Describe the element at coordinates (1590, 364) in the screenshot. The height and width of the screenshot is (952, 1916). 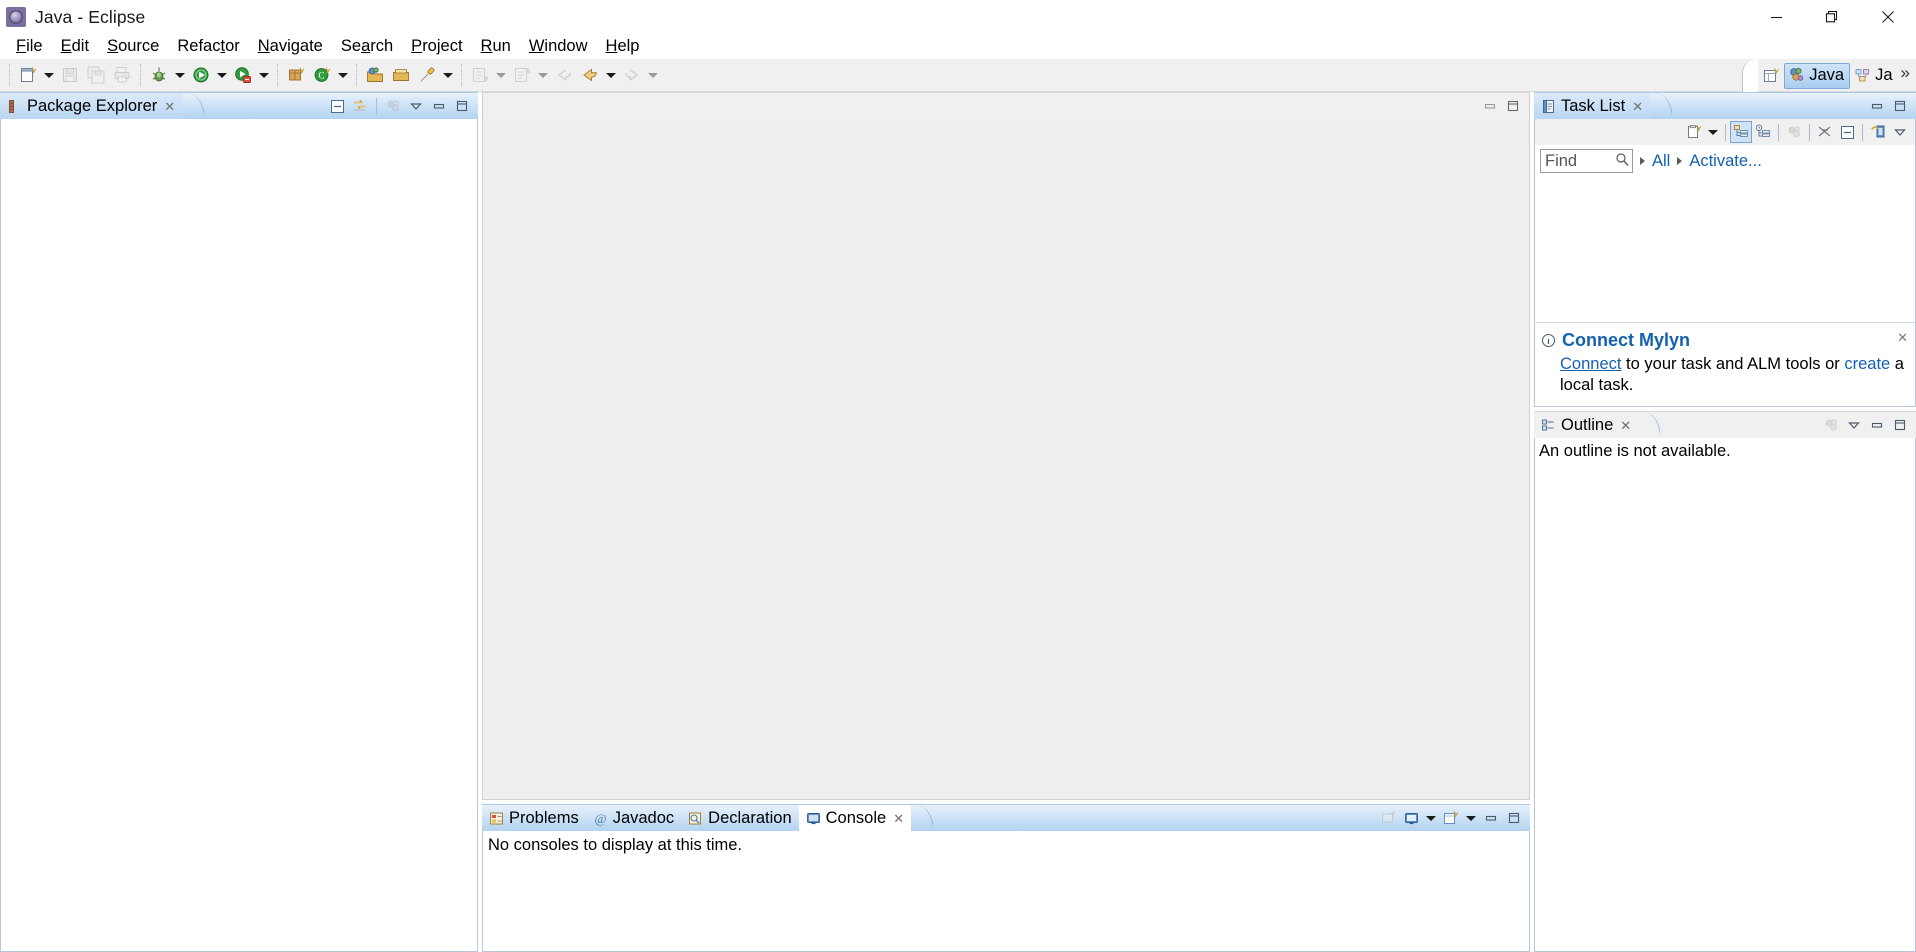
I see `mylyn-connect-link: Connect` at that location.